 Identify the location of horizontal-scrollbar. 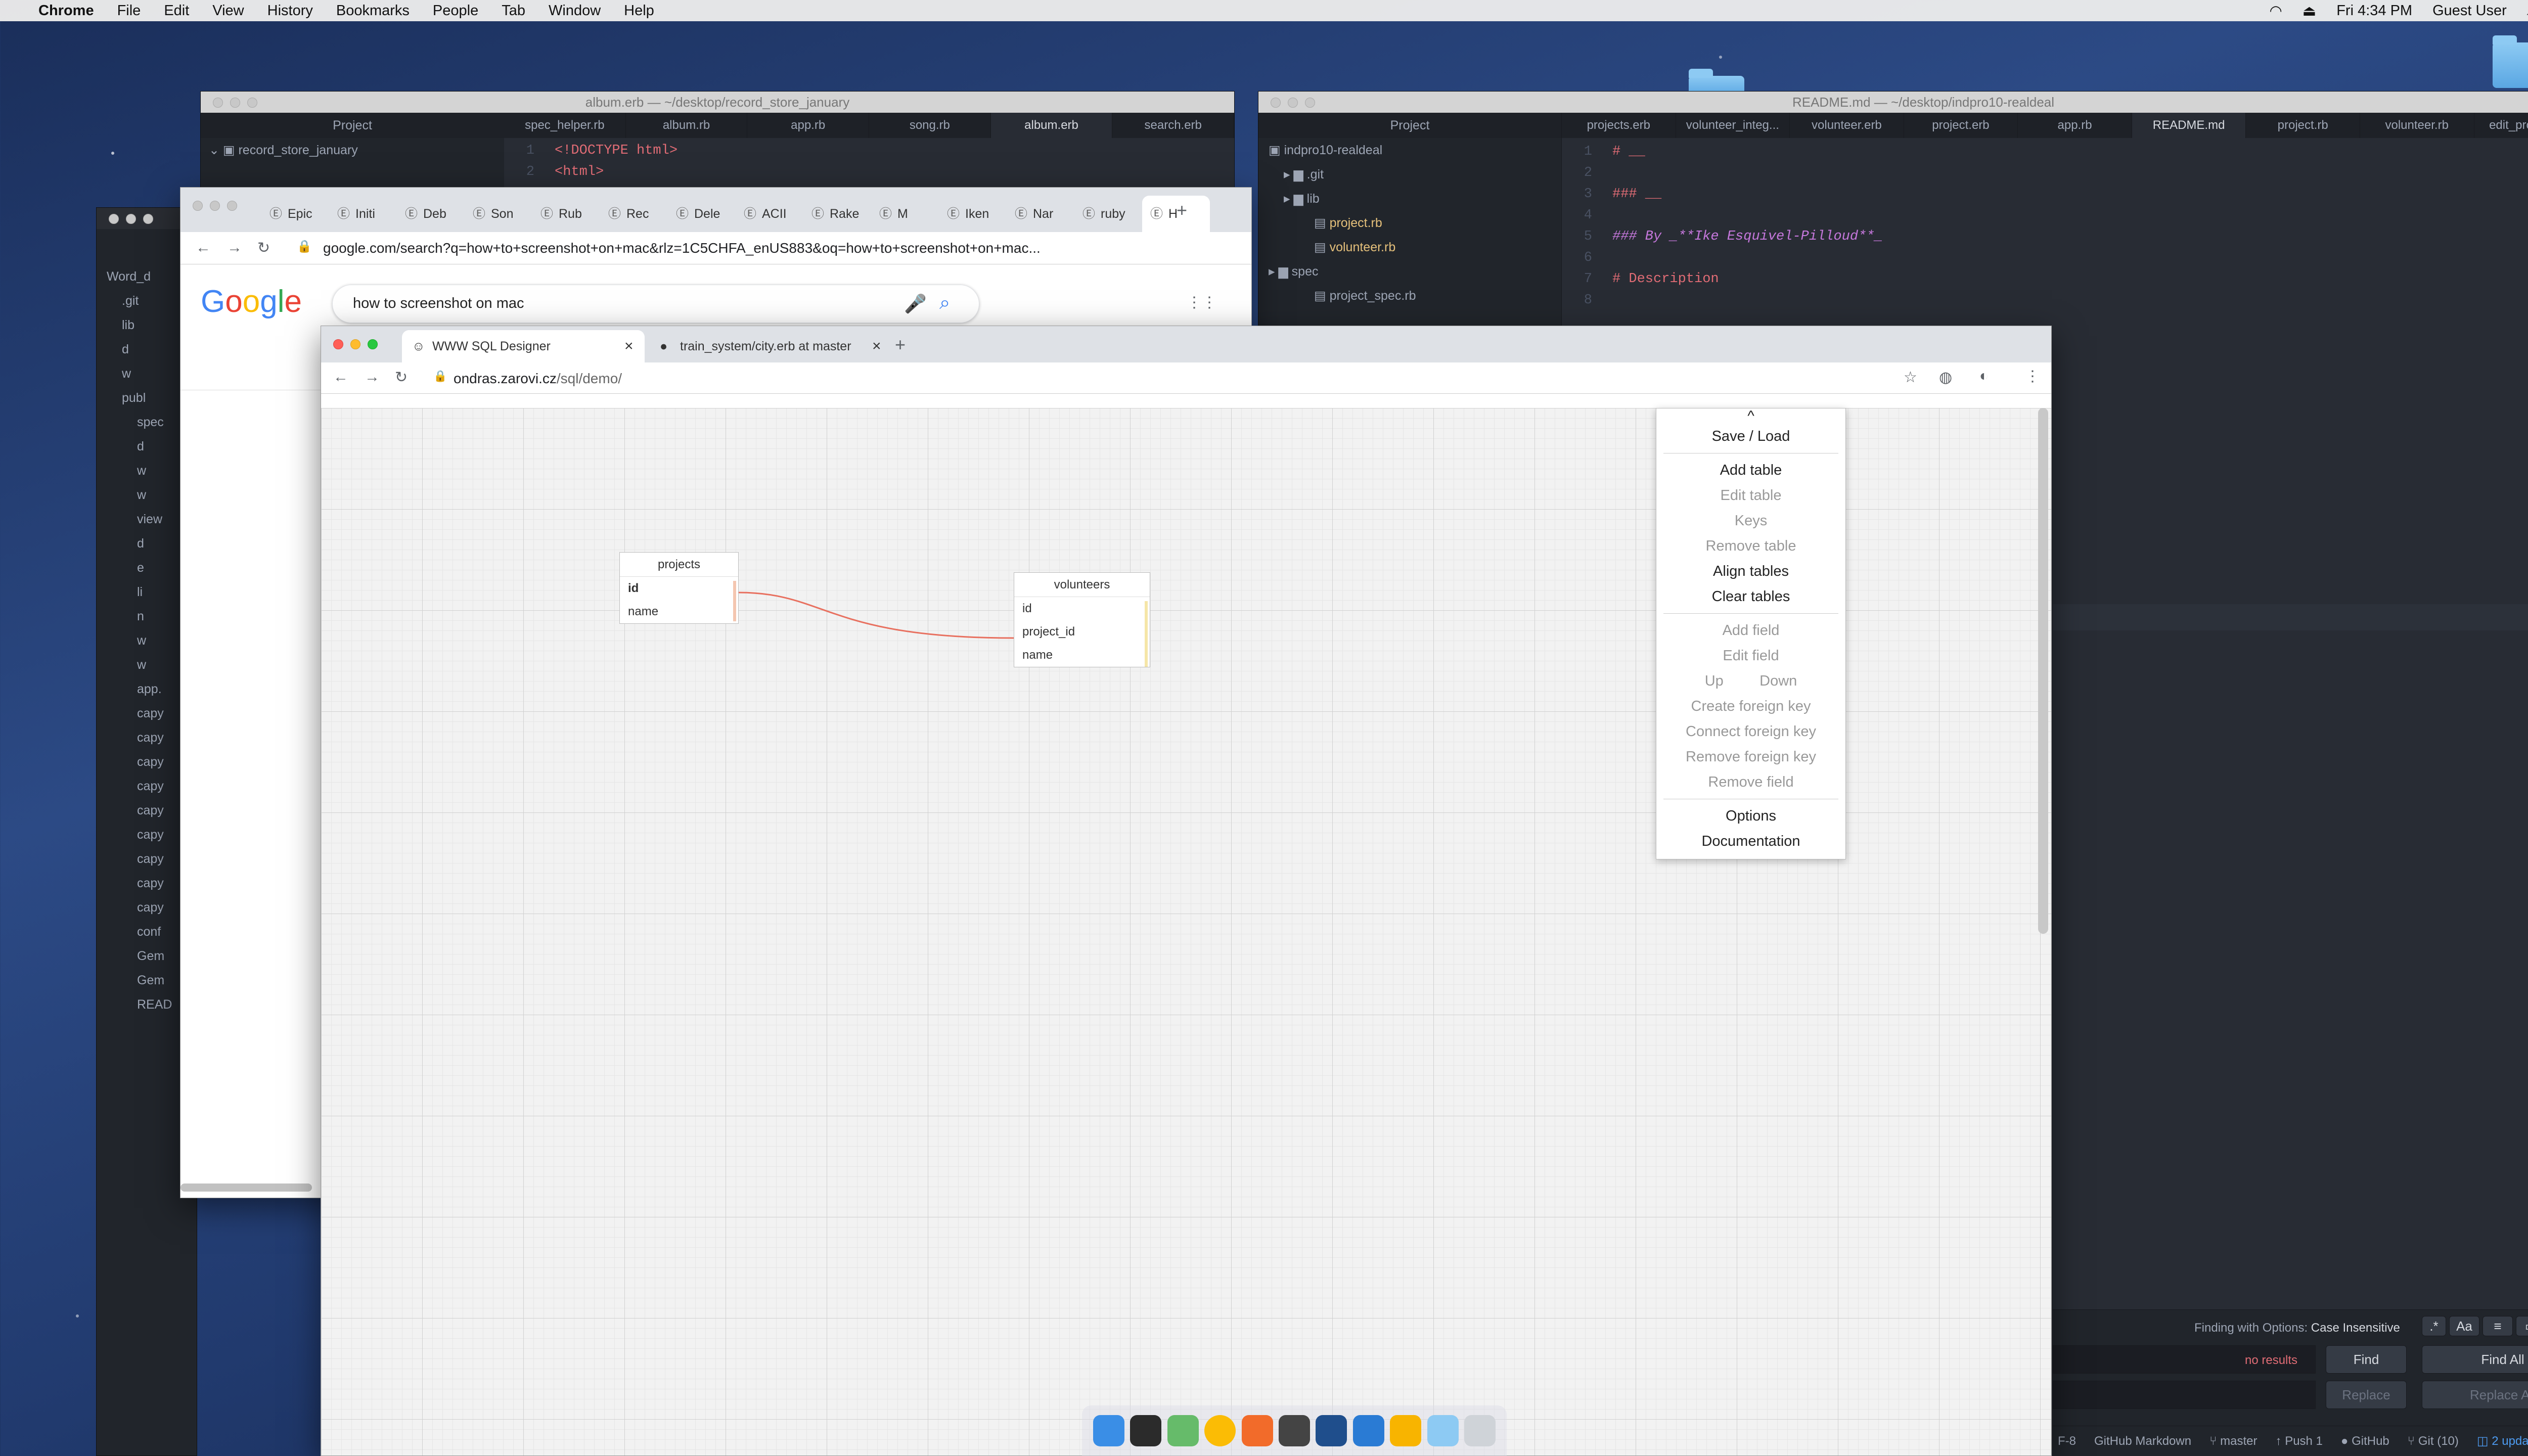
(246, 1188).